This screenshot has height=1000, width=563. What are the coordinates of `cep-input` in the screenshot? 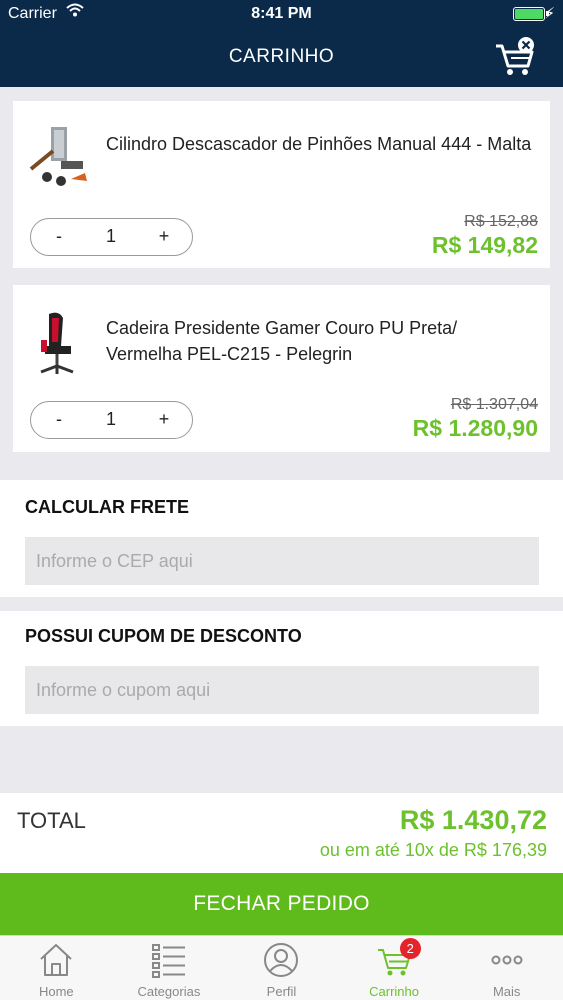 It's located at (282, 561).